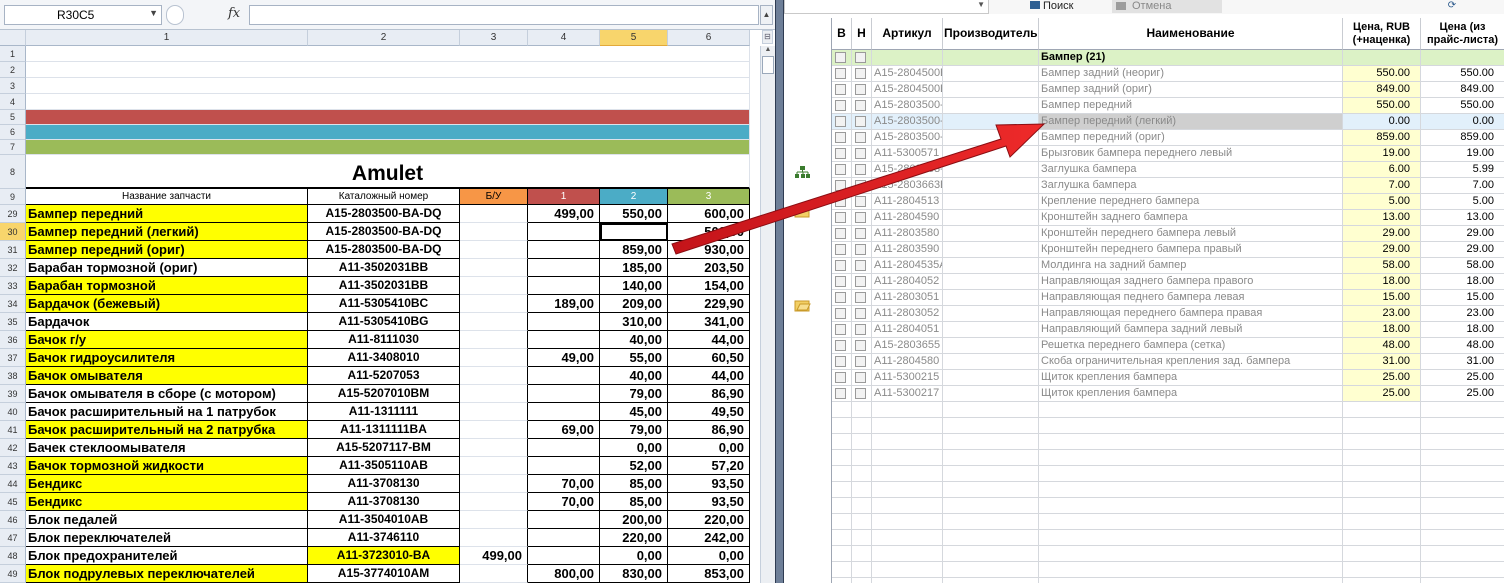 The image size is (1504, 583). What do you see at coordinates (167, 376) in the screenshot?
I see `part-name-cell: Бачок омывателя` at bounding box center [167, 376].